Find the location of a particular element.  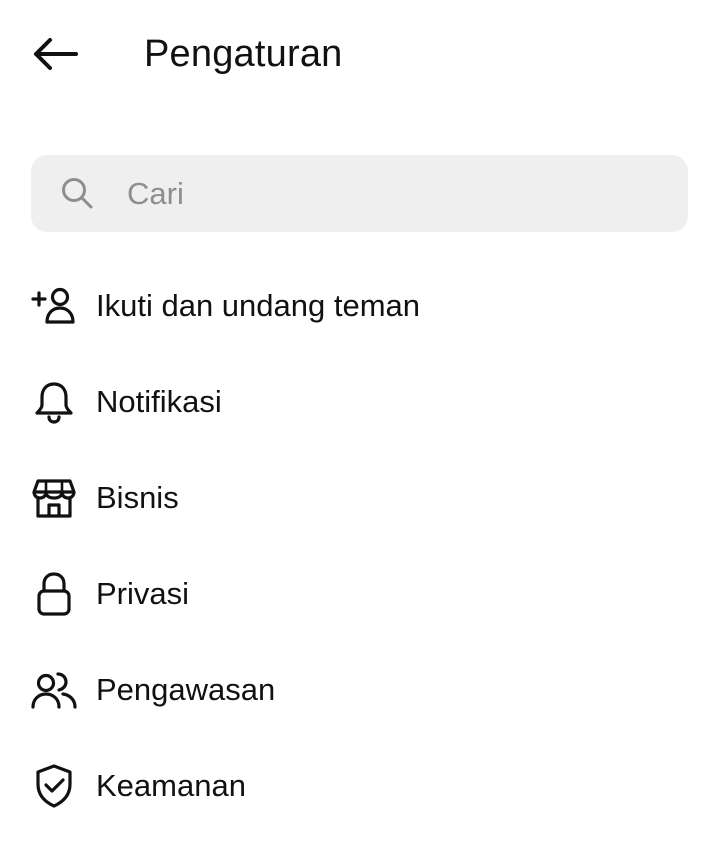

menu-item-security: Keamanan is located at coordinates (359, 786).